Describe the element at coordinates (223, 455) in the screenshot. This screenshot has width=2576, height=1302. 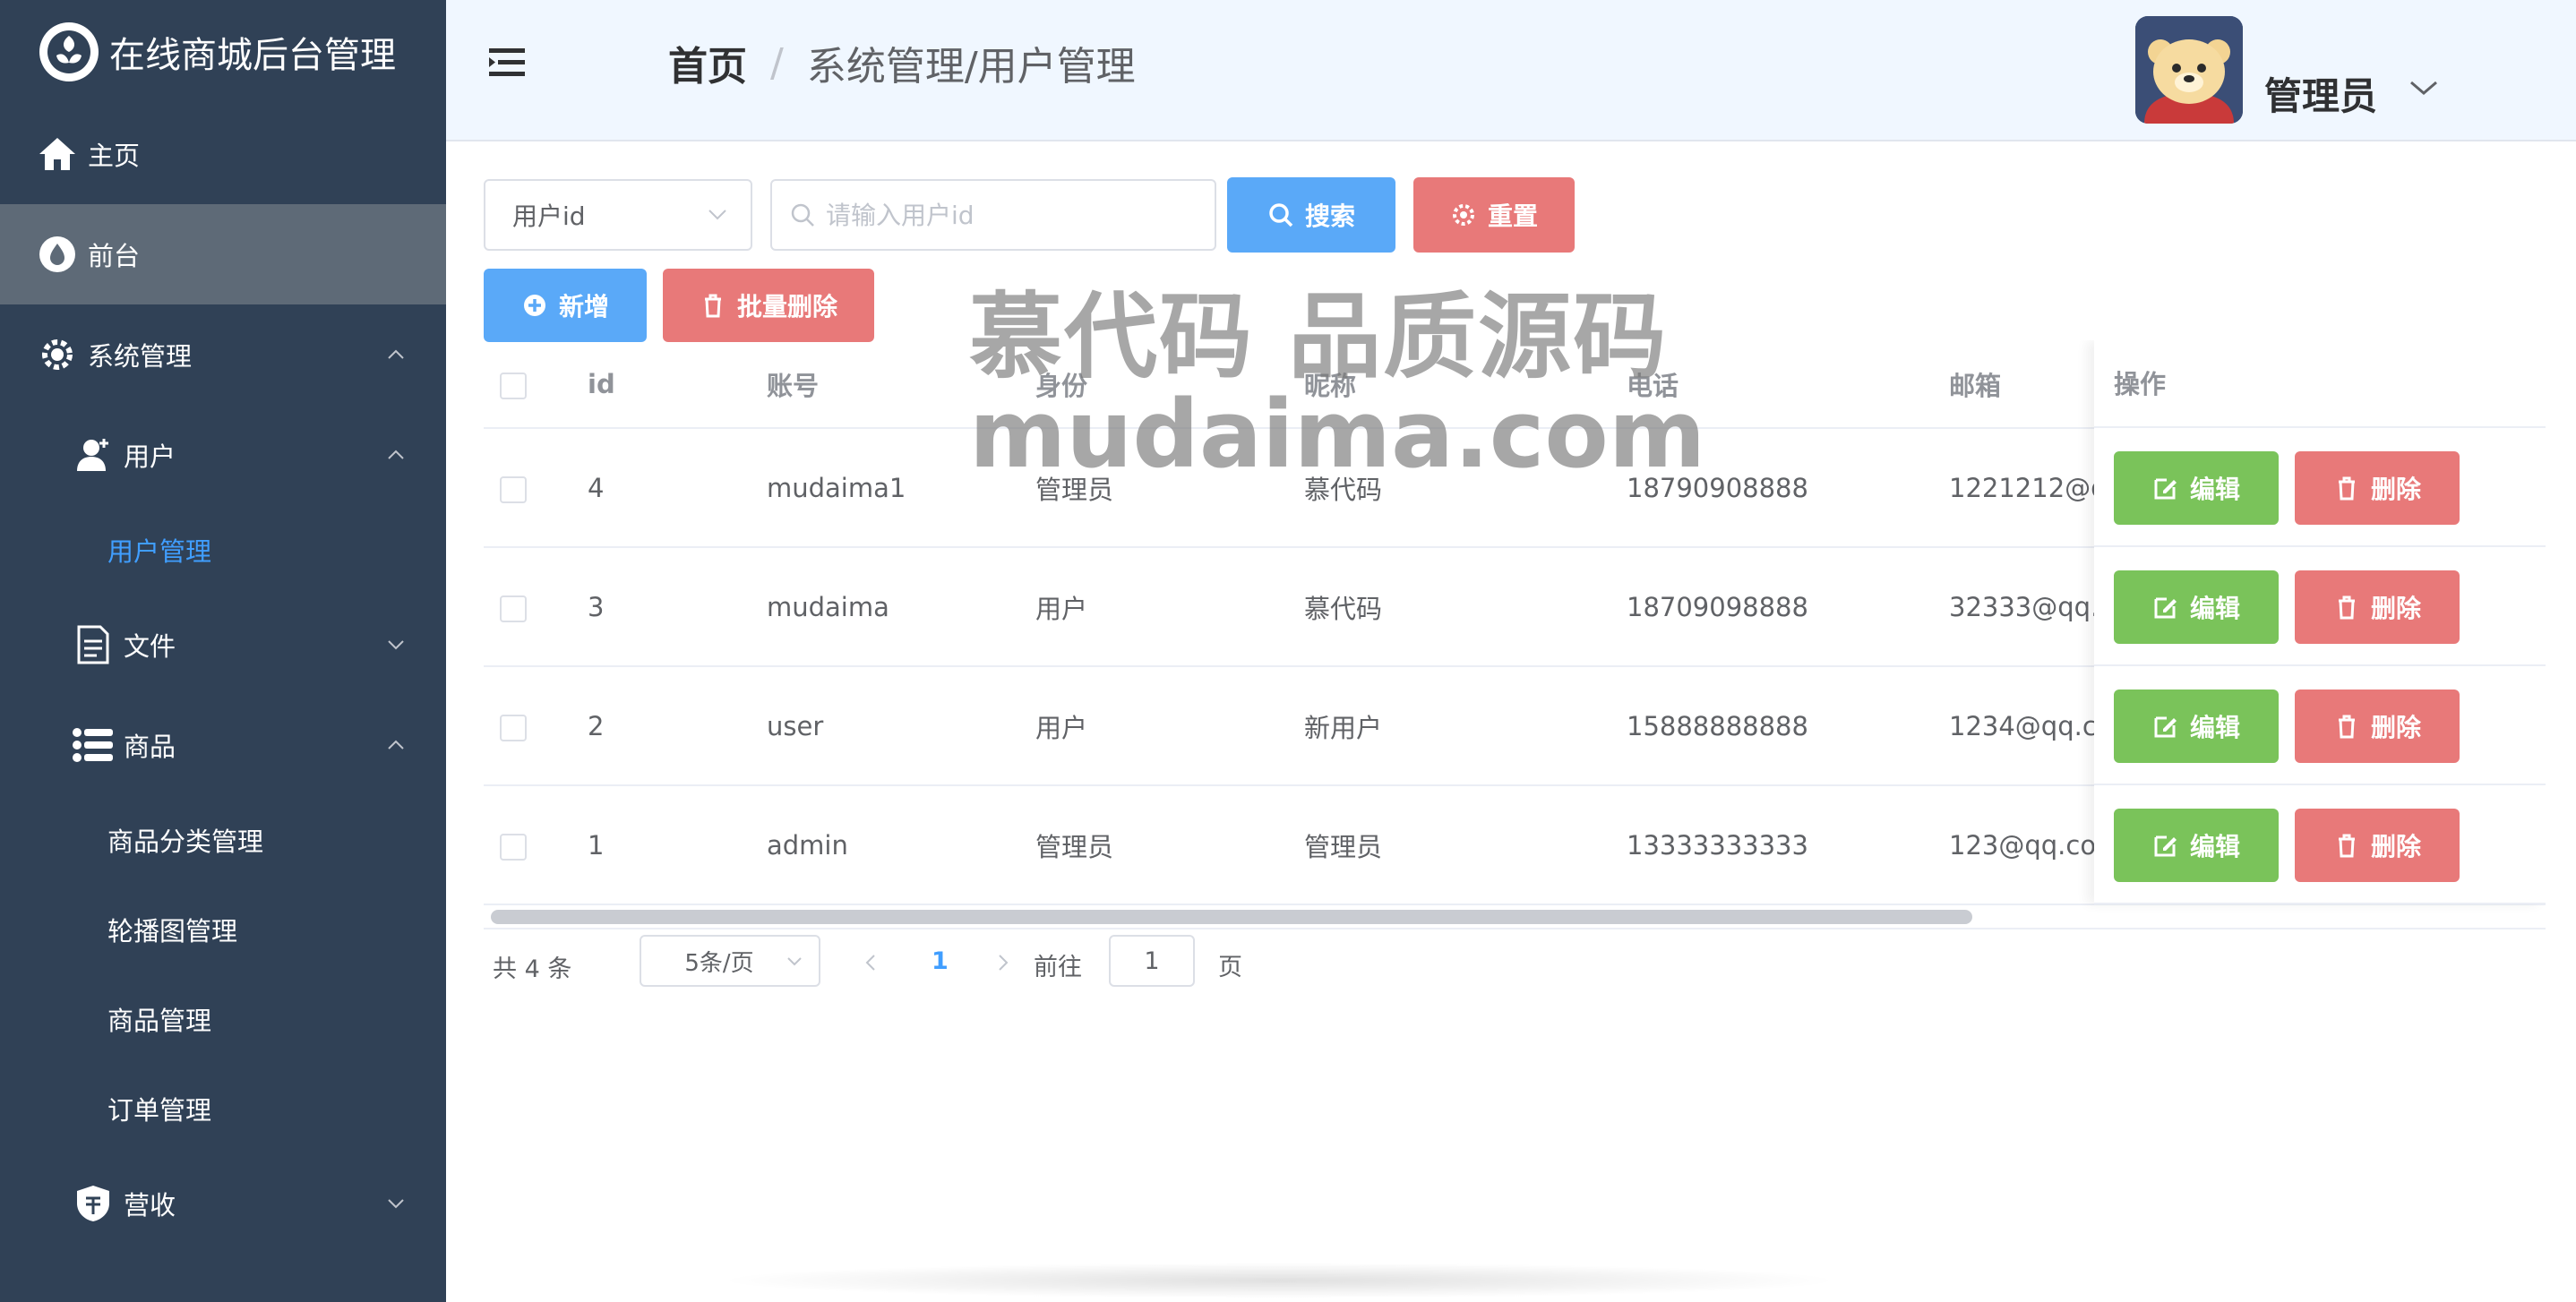
I see `sidebar-item-user: 用户` at that location.